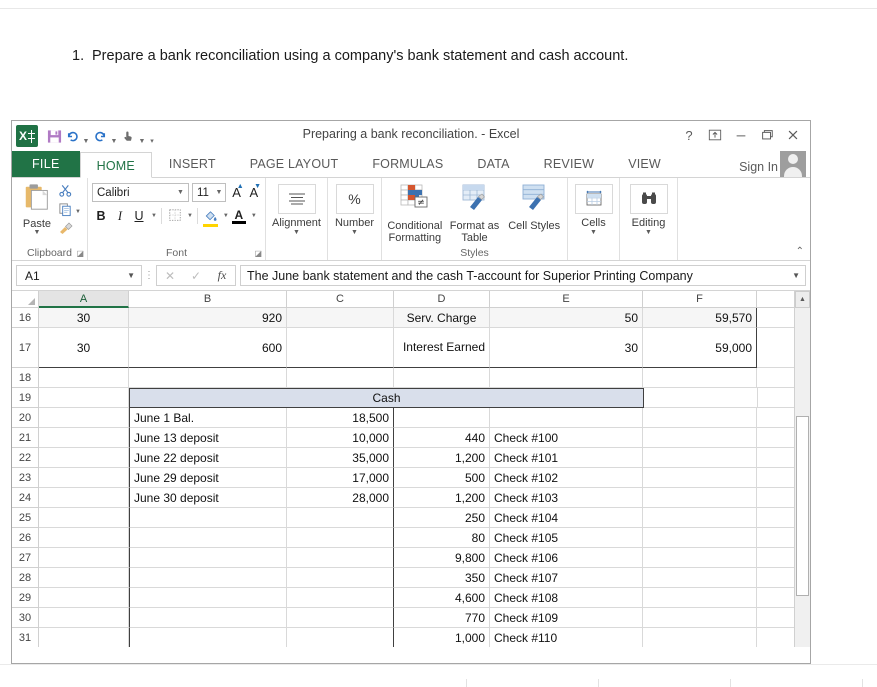 The image size is (877, 687). Describe the element at coordinates (442, 478) in the screenshot. I see `cell-d23: 500` at that location.